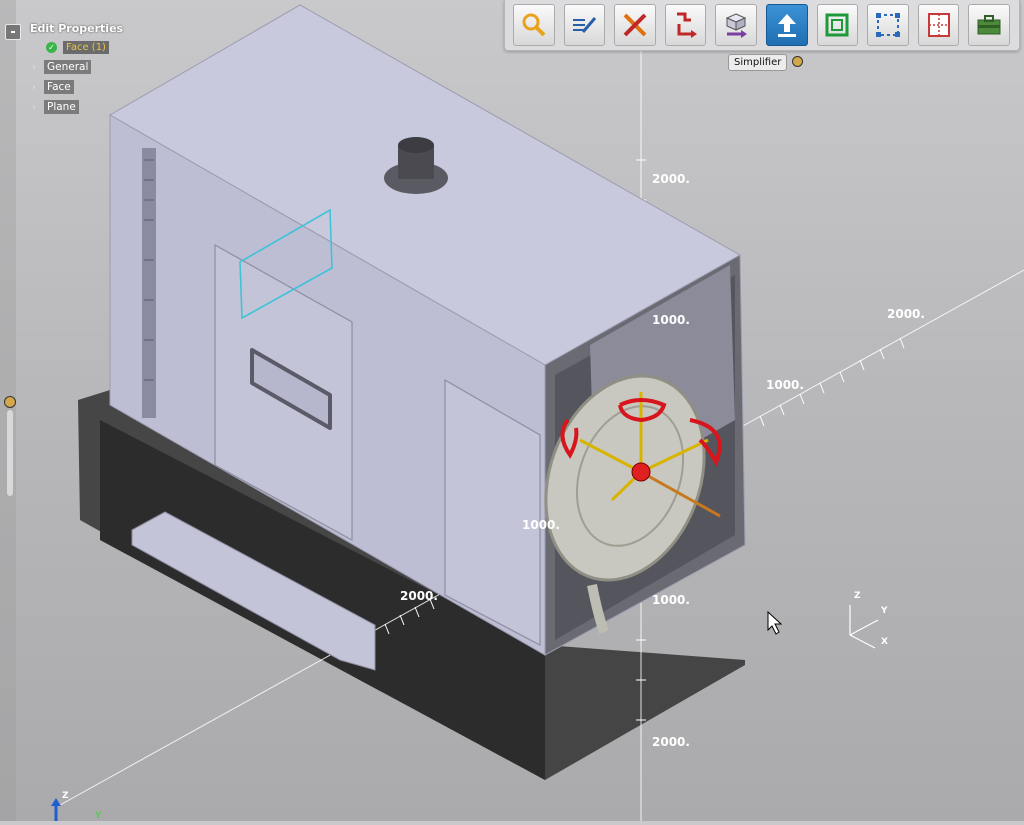 The height and width of the screenshot is (825, 1024). What do you see at coordinates (419, 596) in the screenshot?
I see `scale-label-d2000-left: 2000.` at bounding box center [419, 596].